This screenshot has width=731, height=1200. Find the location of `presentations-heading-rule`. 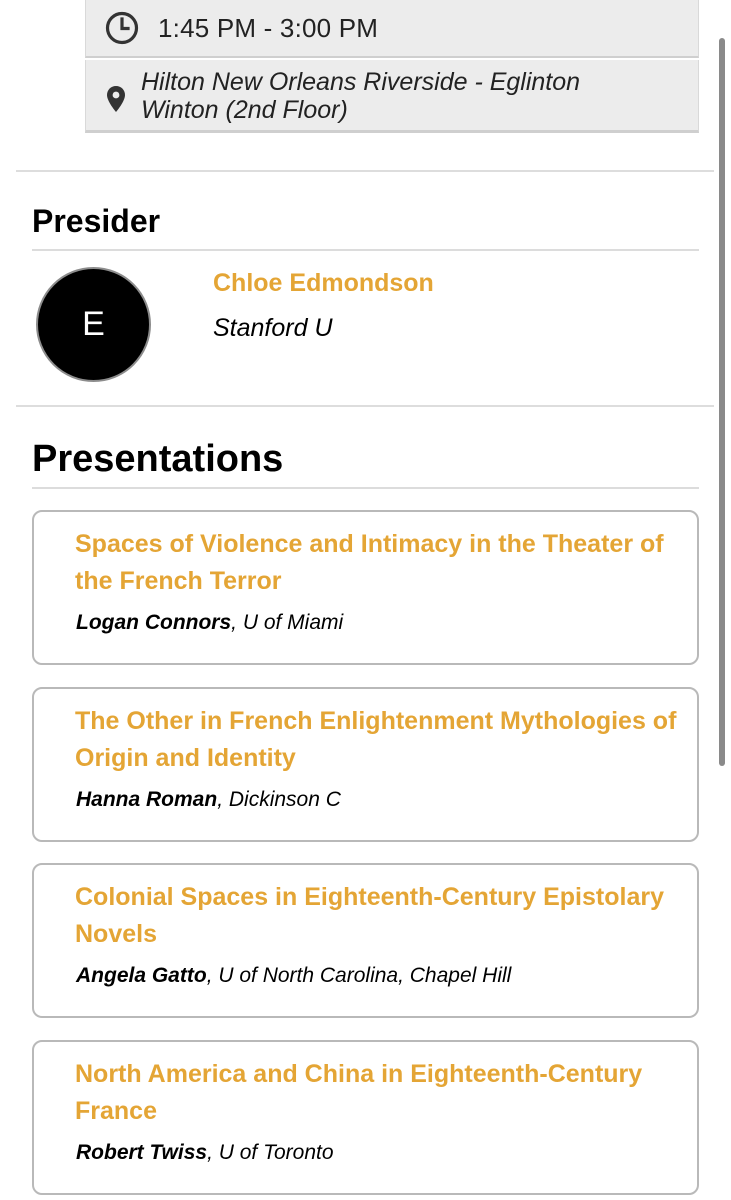

presentations-heading-rule is located at coordinates (365, 488).